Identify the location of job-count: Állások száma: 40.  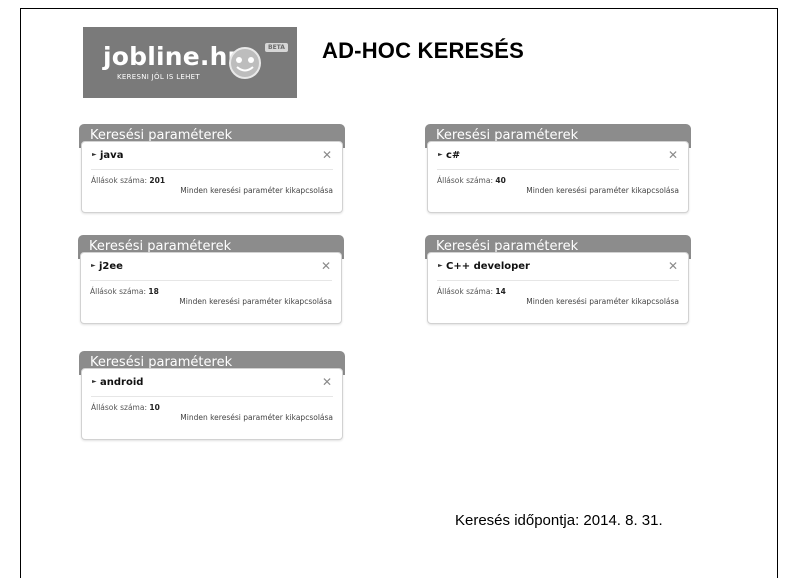
(471, 180).